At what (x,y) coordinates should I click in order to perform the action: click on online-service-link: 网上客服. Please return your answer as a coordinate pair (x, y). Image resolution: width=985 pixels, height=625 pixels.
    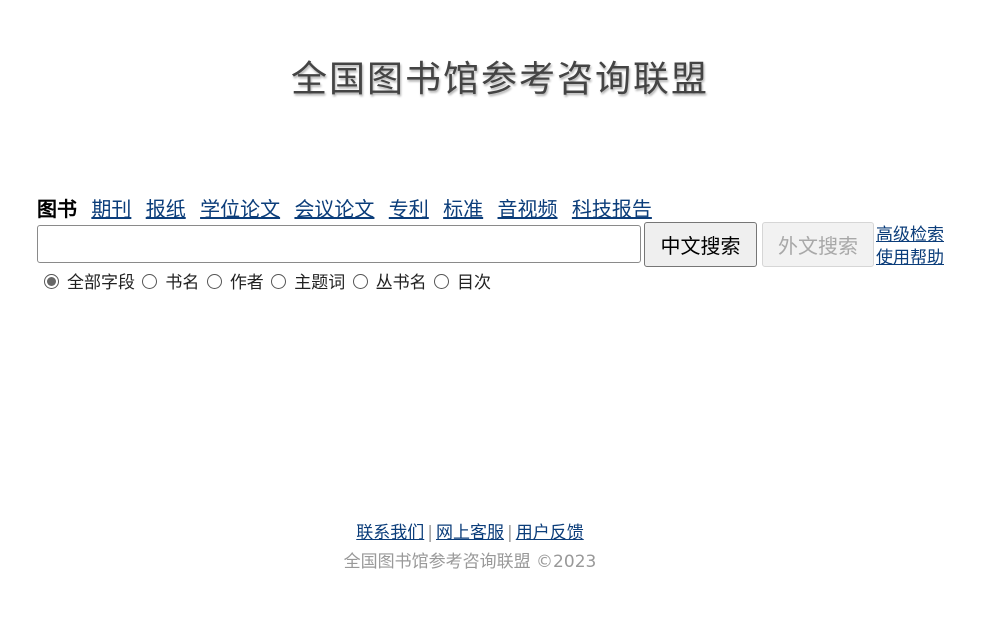
    Looking at the image, I should click on (470, 533).